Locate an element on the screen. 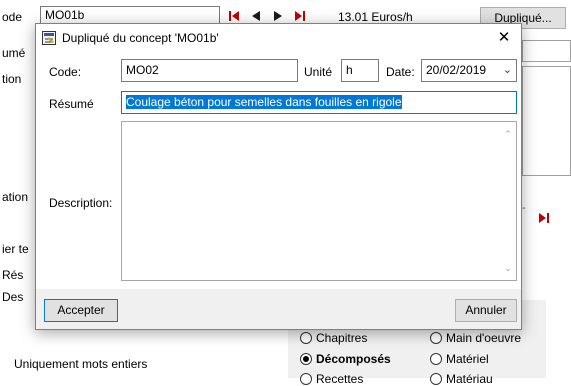 The width and height of the screenshot is (571, 386). radio-label: Recettes is located at coordinates (340, 379).